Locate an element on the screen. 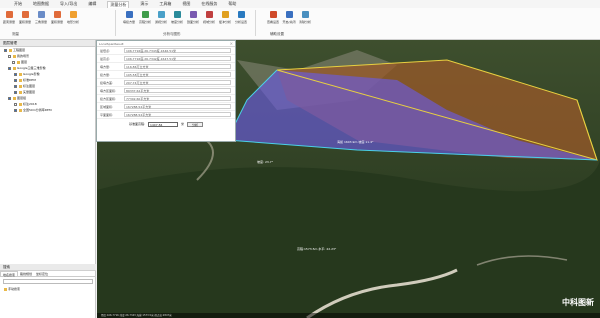  ribbon-button: 缓冲分析 is located at coordinates (225, 17).